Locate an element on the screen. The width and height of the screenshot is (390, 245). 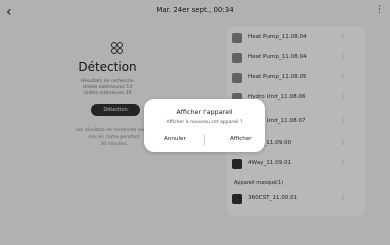
confirm-button: Afficher is located at coordinates (241, 139).